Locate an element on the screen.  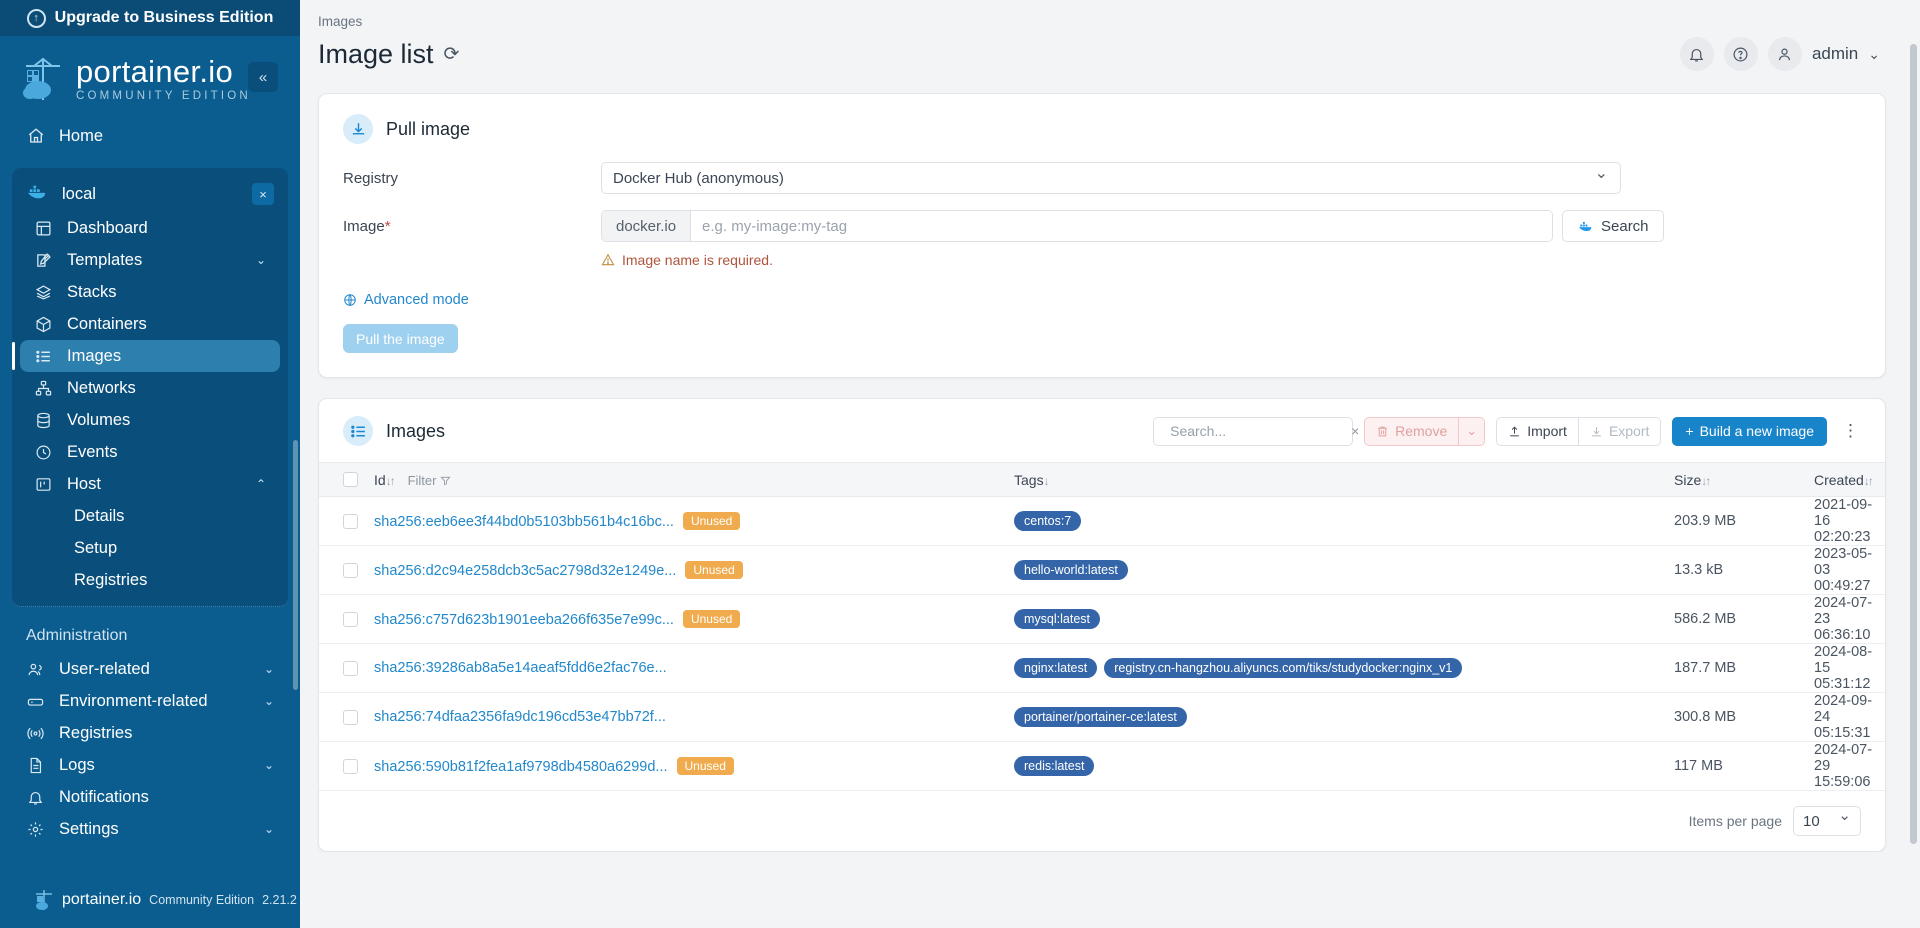
sidebar-item-dashboard: Dashboard is located at coordinates (150, 228).